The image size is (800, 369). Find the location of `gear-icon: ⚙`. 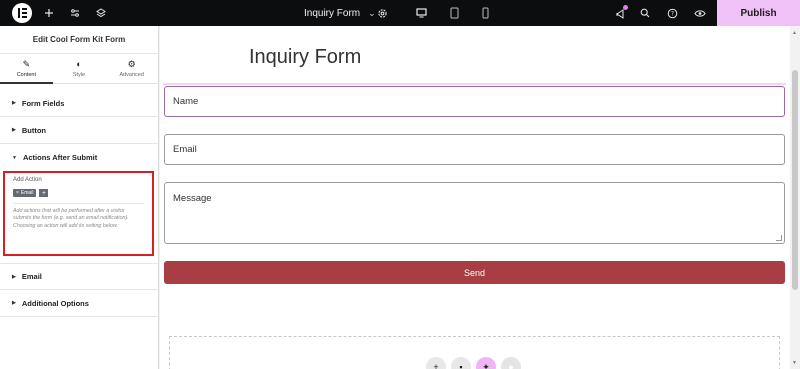

gear-icon: ⚙ is located at coordinates (131, 63).